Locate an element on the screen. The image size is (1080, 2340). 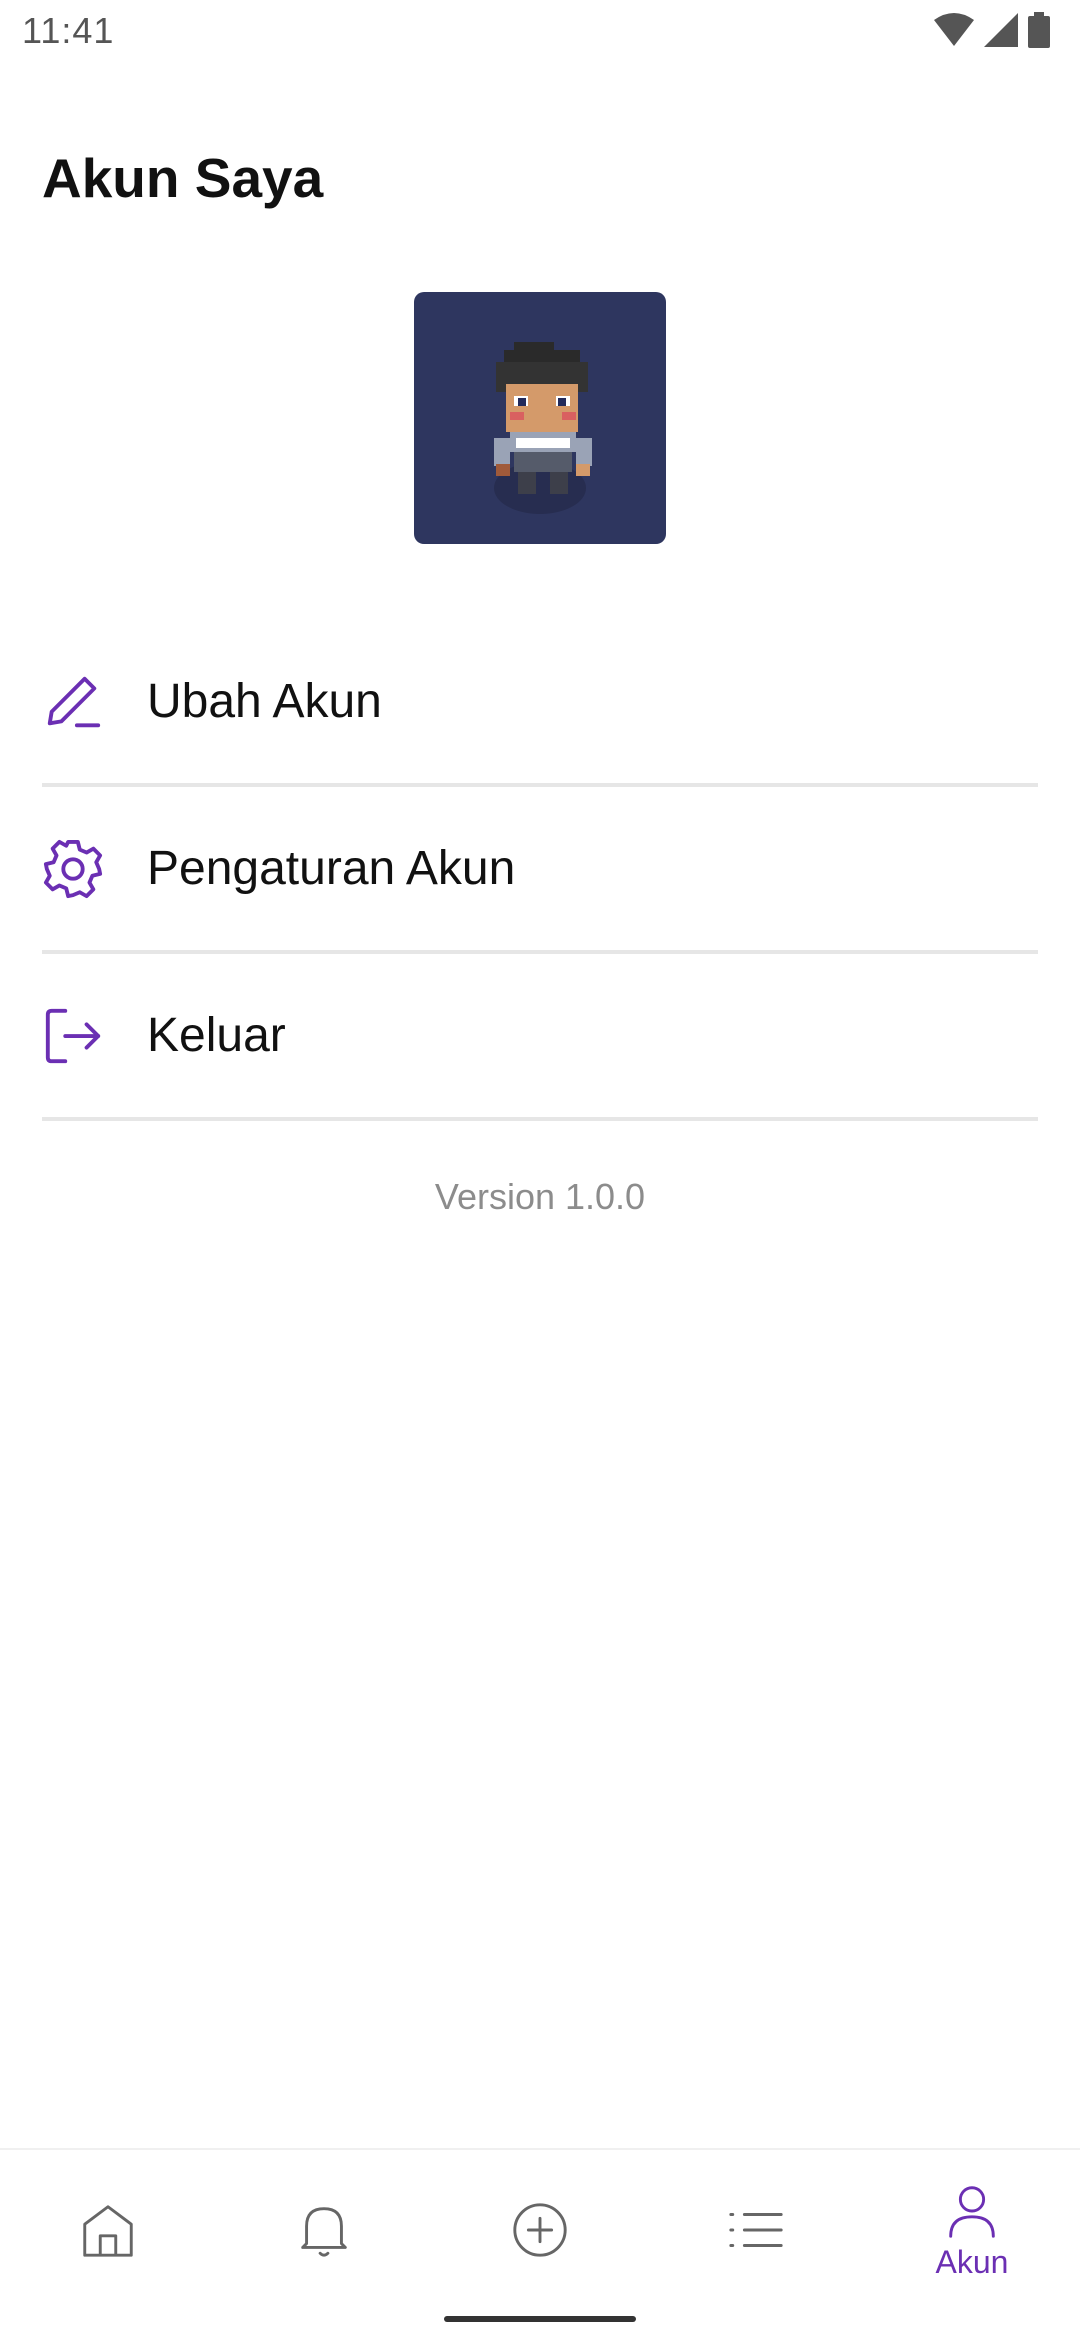
list-icon is located at coordinates (756, 2230).